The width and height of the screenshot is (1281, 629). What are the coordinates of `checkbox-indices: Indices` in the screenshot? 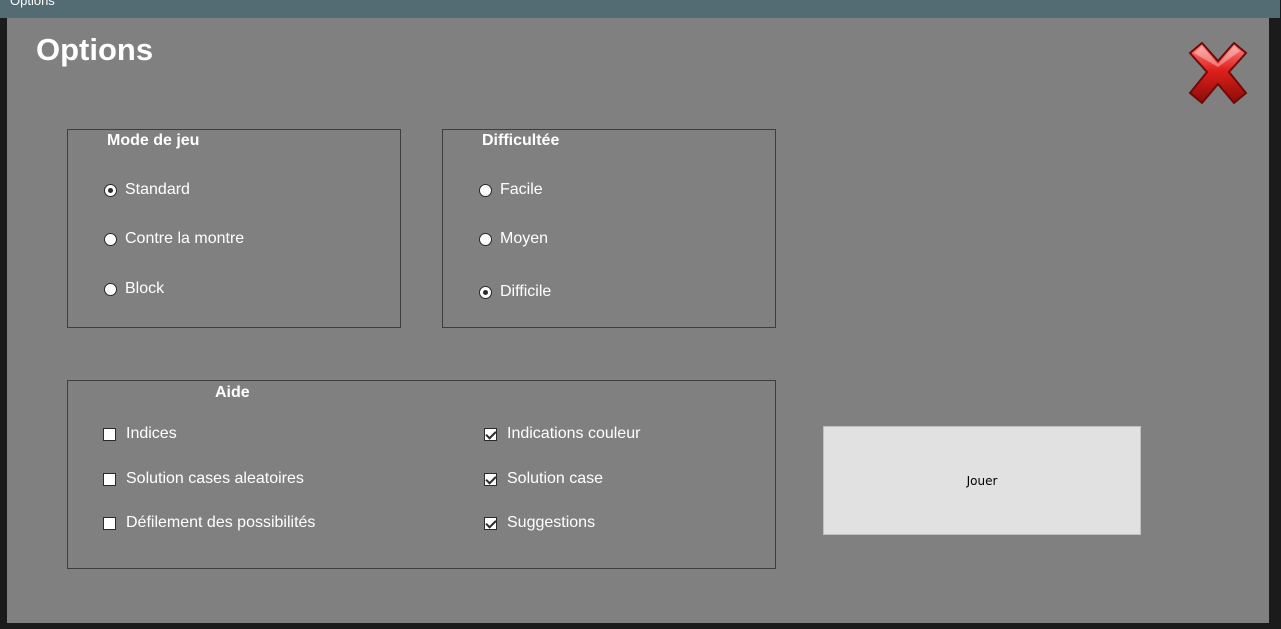 It's located at (140, 434).